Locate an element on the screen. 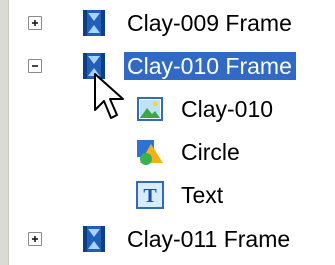  tree-item-label: Clay-010 Frame is located at coordinates (210, 66).